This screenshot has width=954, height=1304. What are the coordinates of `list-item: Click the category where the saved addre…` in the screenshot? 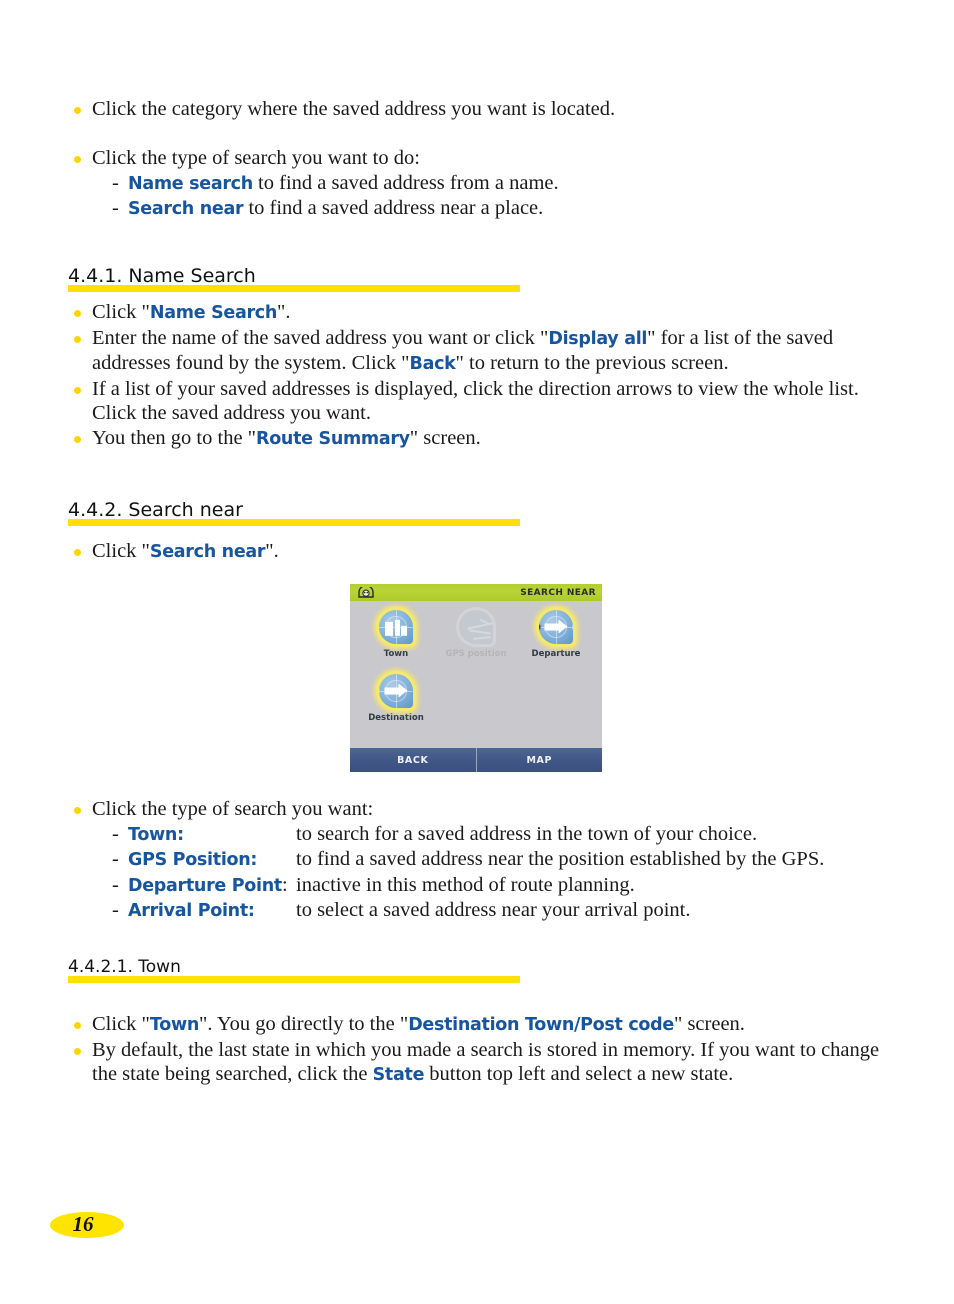 It's located at (483, 109).